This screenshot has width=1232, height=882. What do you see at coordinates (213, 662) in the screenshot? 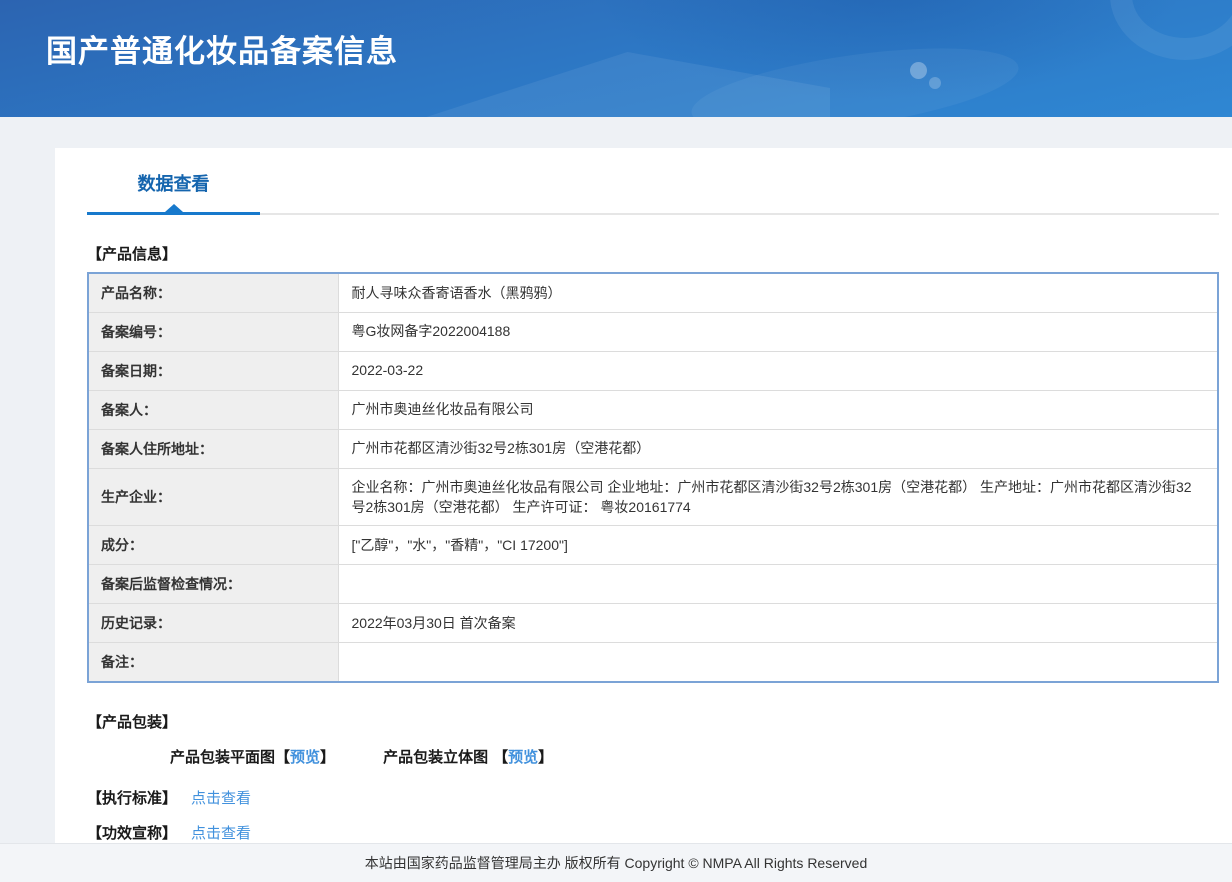
I see `row-label: 备注：` at bounding box center [213, 662].